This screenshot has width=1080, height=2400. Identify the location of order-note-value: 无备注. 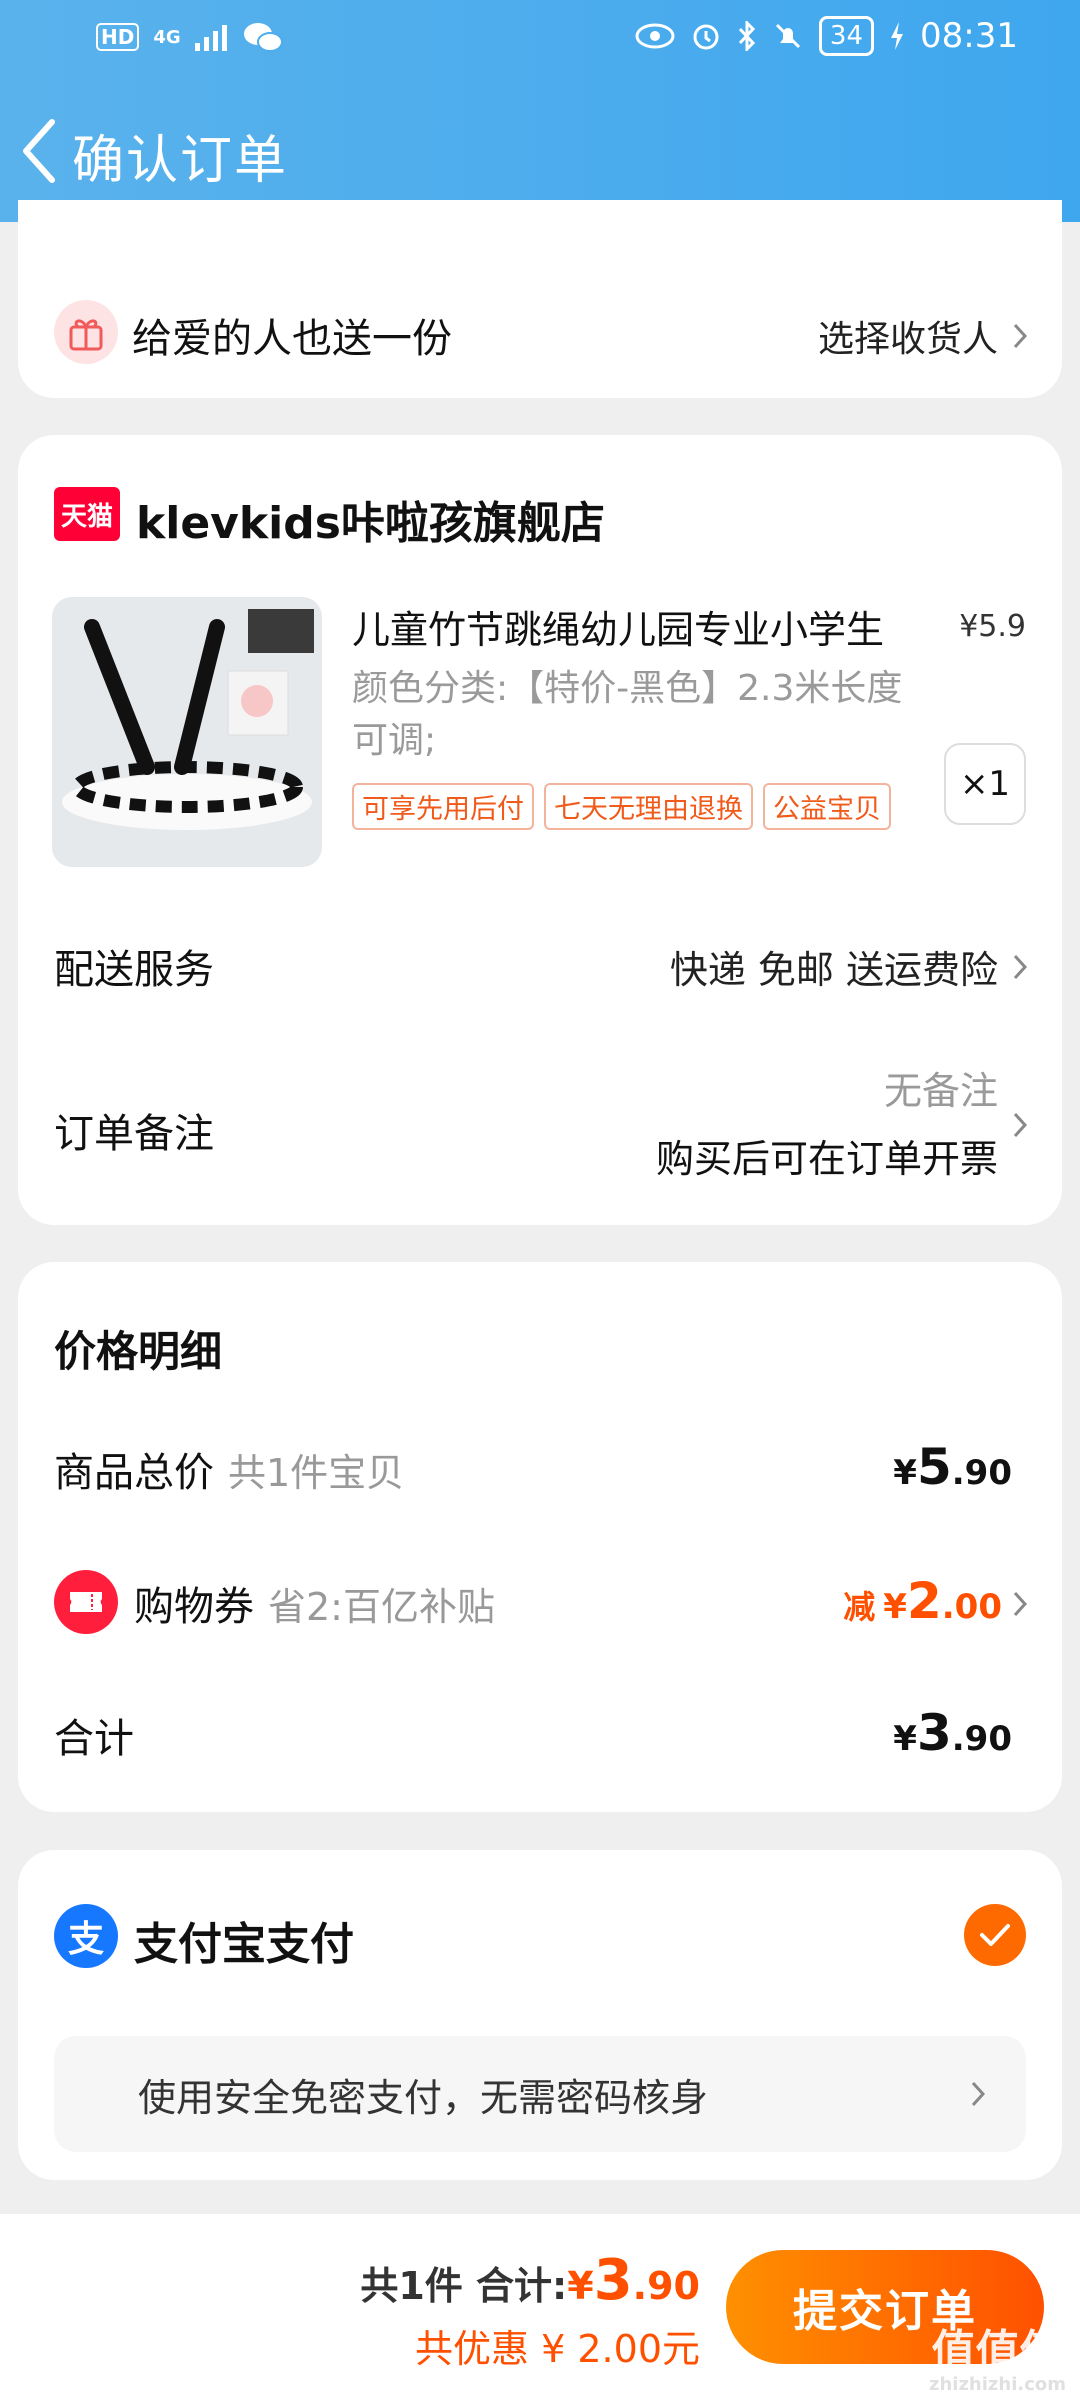
(940, 1091).